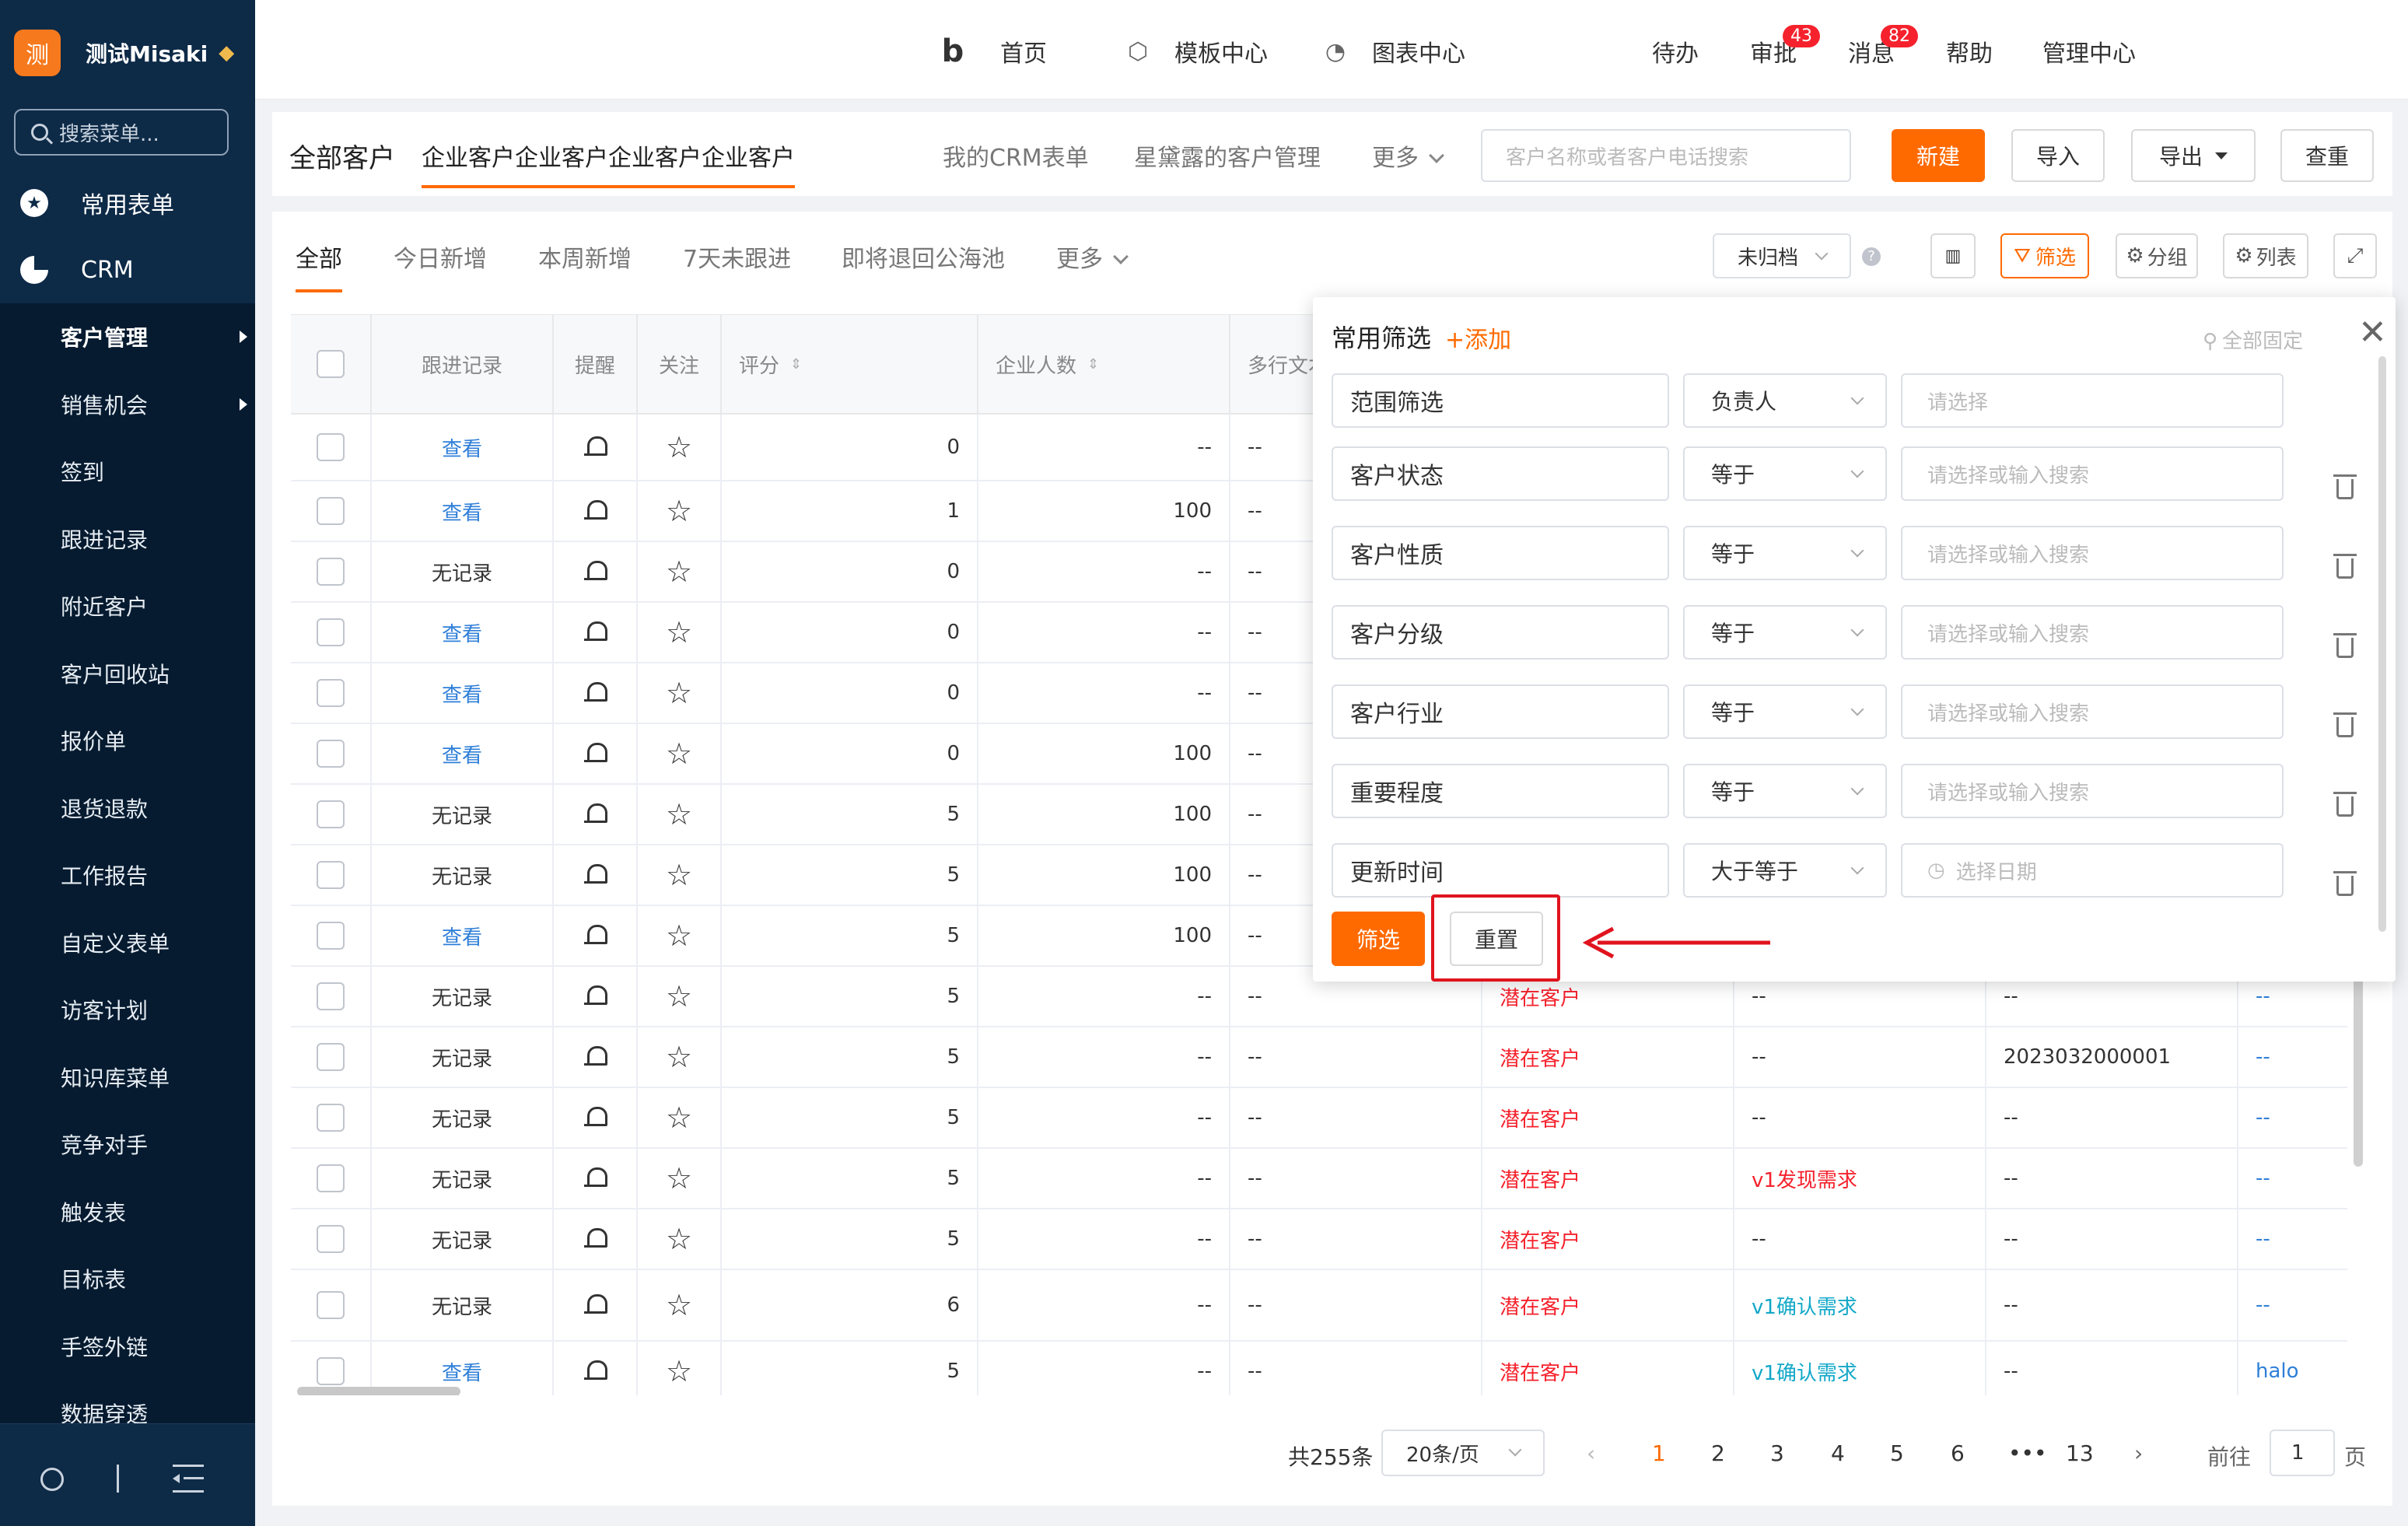 Image resolution: width=2408 pixels, height=1526 pixels. What do you see at coordinates (2193, 156) in the screenshot?
I see `export-button: 导出` at bounding box center [2193, 156].